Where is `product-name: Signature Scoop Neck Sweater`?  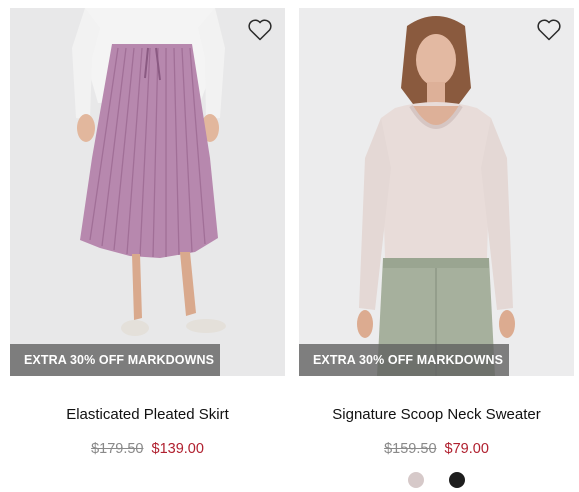 product-name: Signature Scoop Neck Sweater is located at coordinates (436, 414).